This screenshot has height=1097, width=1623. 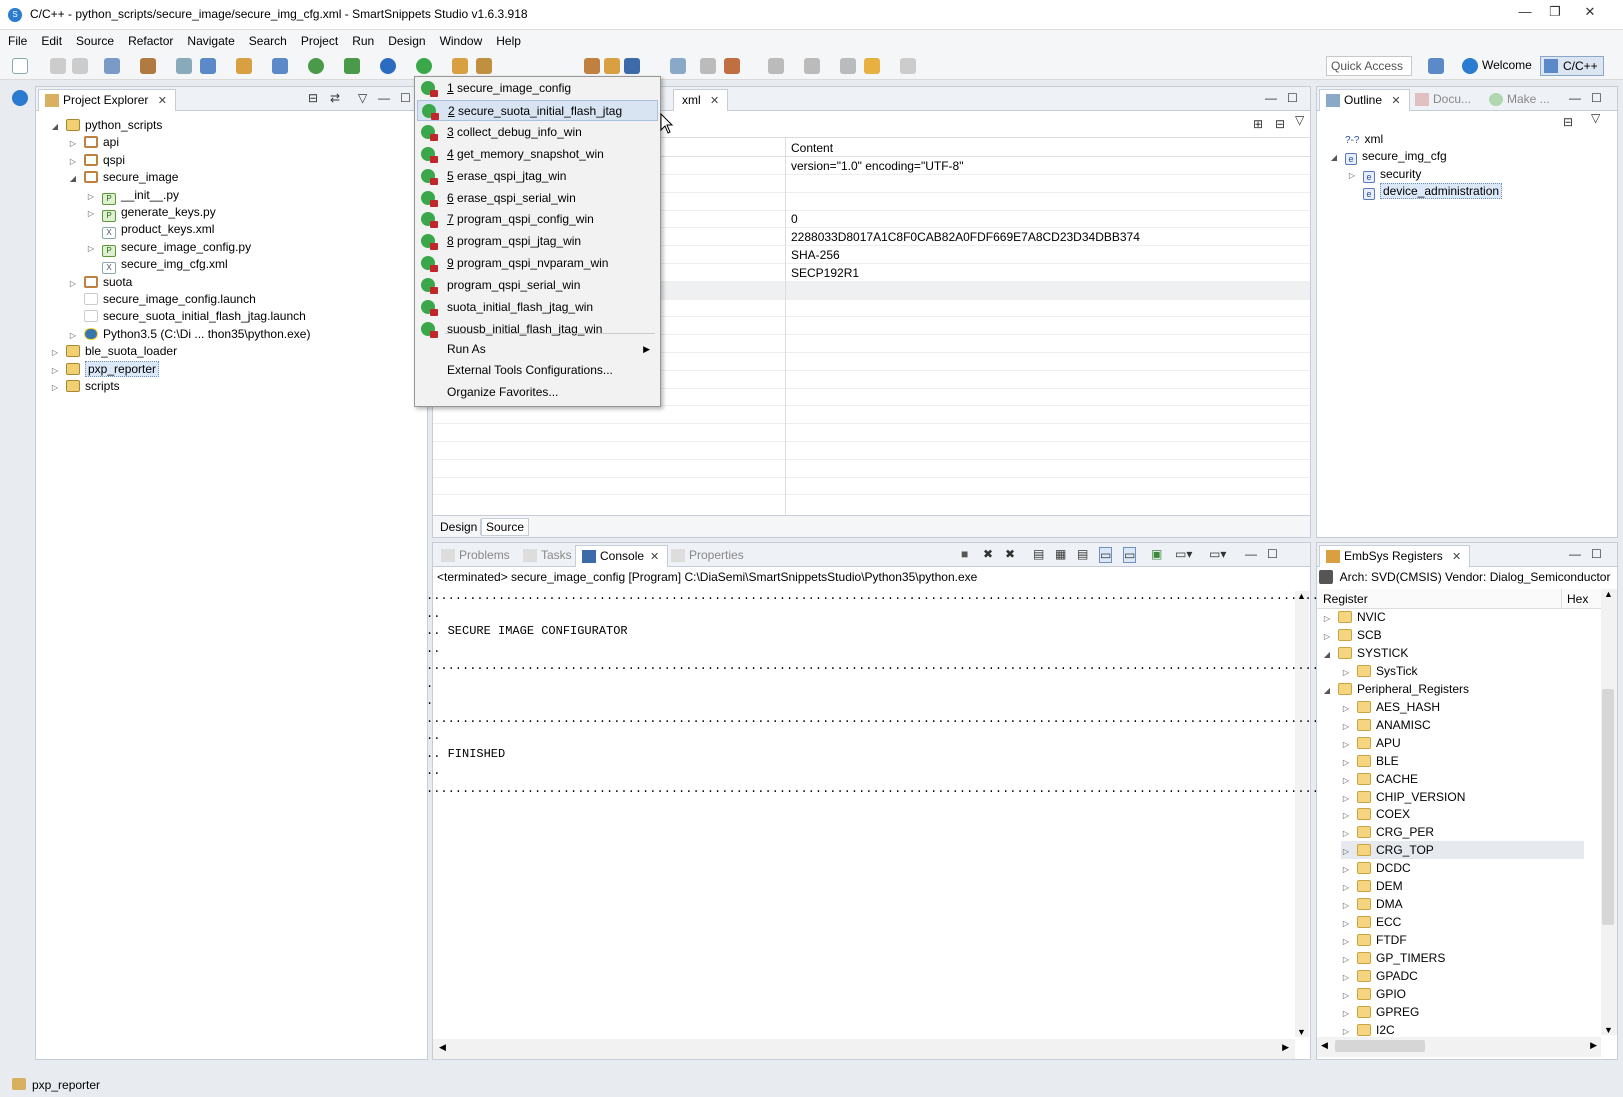 What do you see at coordinates (537, 241) in the screenshot?
I see `run-config-item: 8 program_qspi_jtag_win` at bounding box center [537, 241].